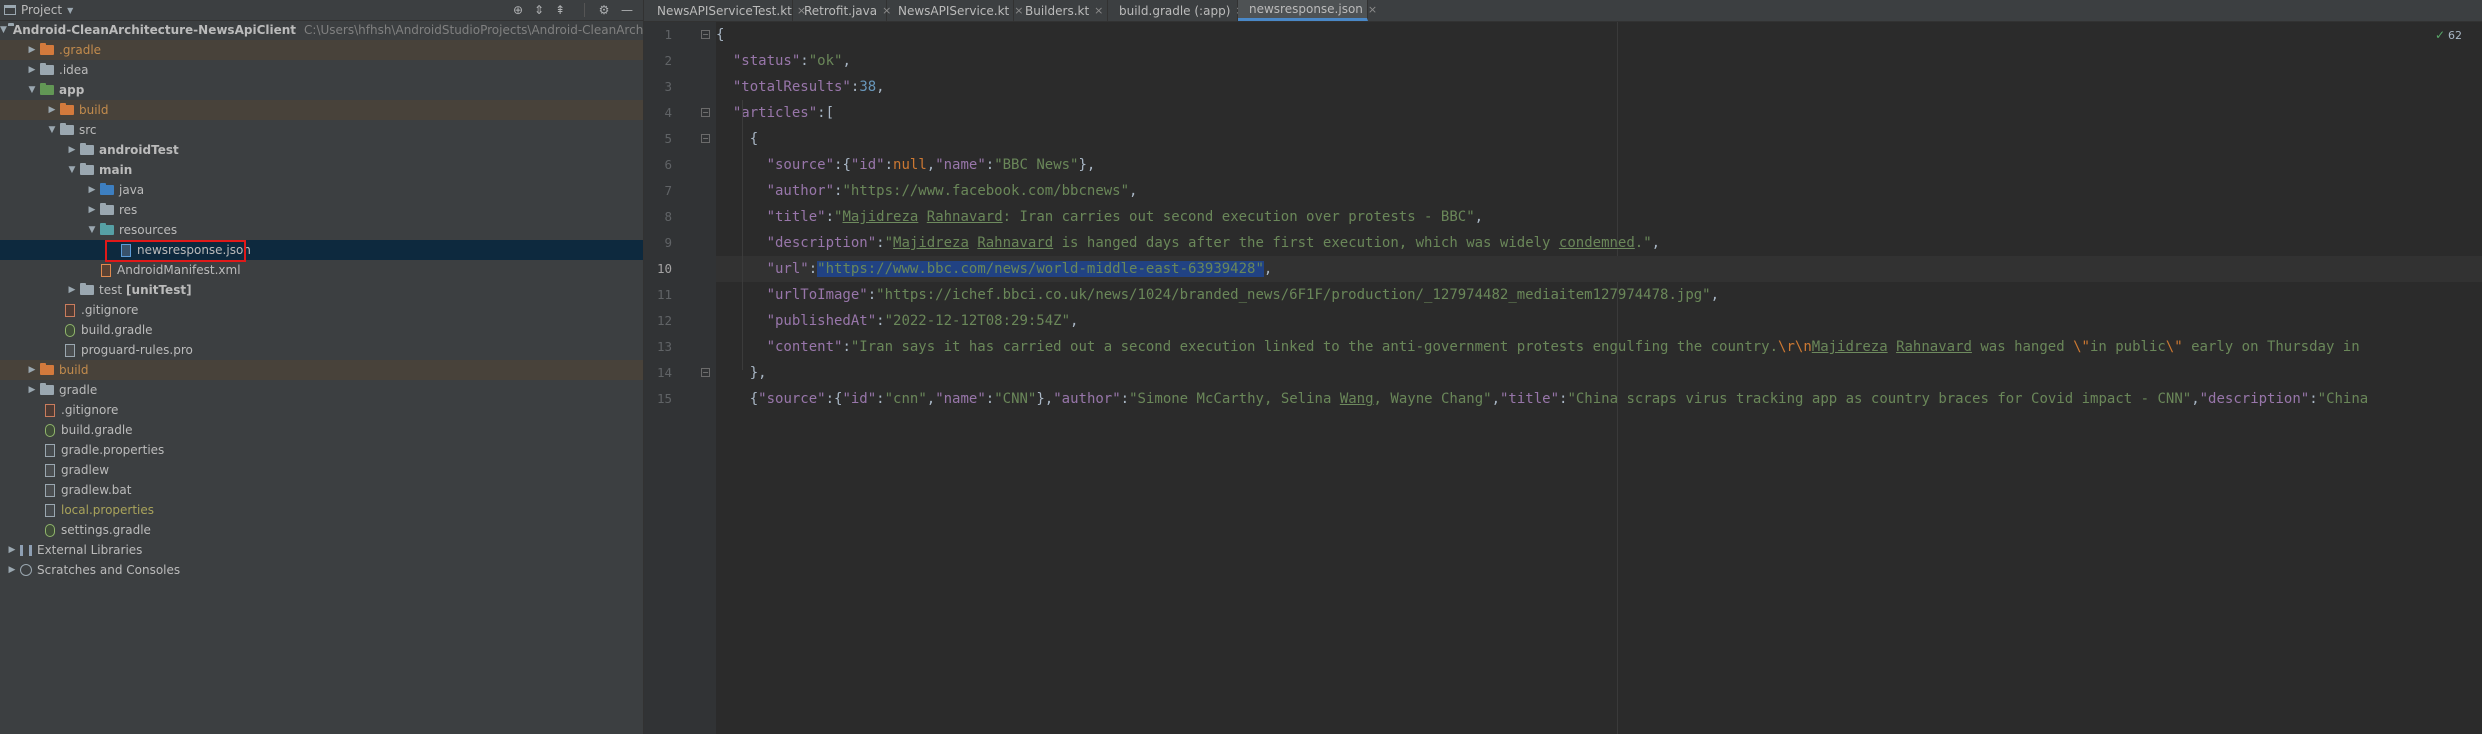 The width and height of the screenshot is (2482, 734). What do you see at coordinates (321, 350) in the screenshot?
I see `tree-item-proguard: proguard-rules.pro` at bounding box center [321, 350].